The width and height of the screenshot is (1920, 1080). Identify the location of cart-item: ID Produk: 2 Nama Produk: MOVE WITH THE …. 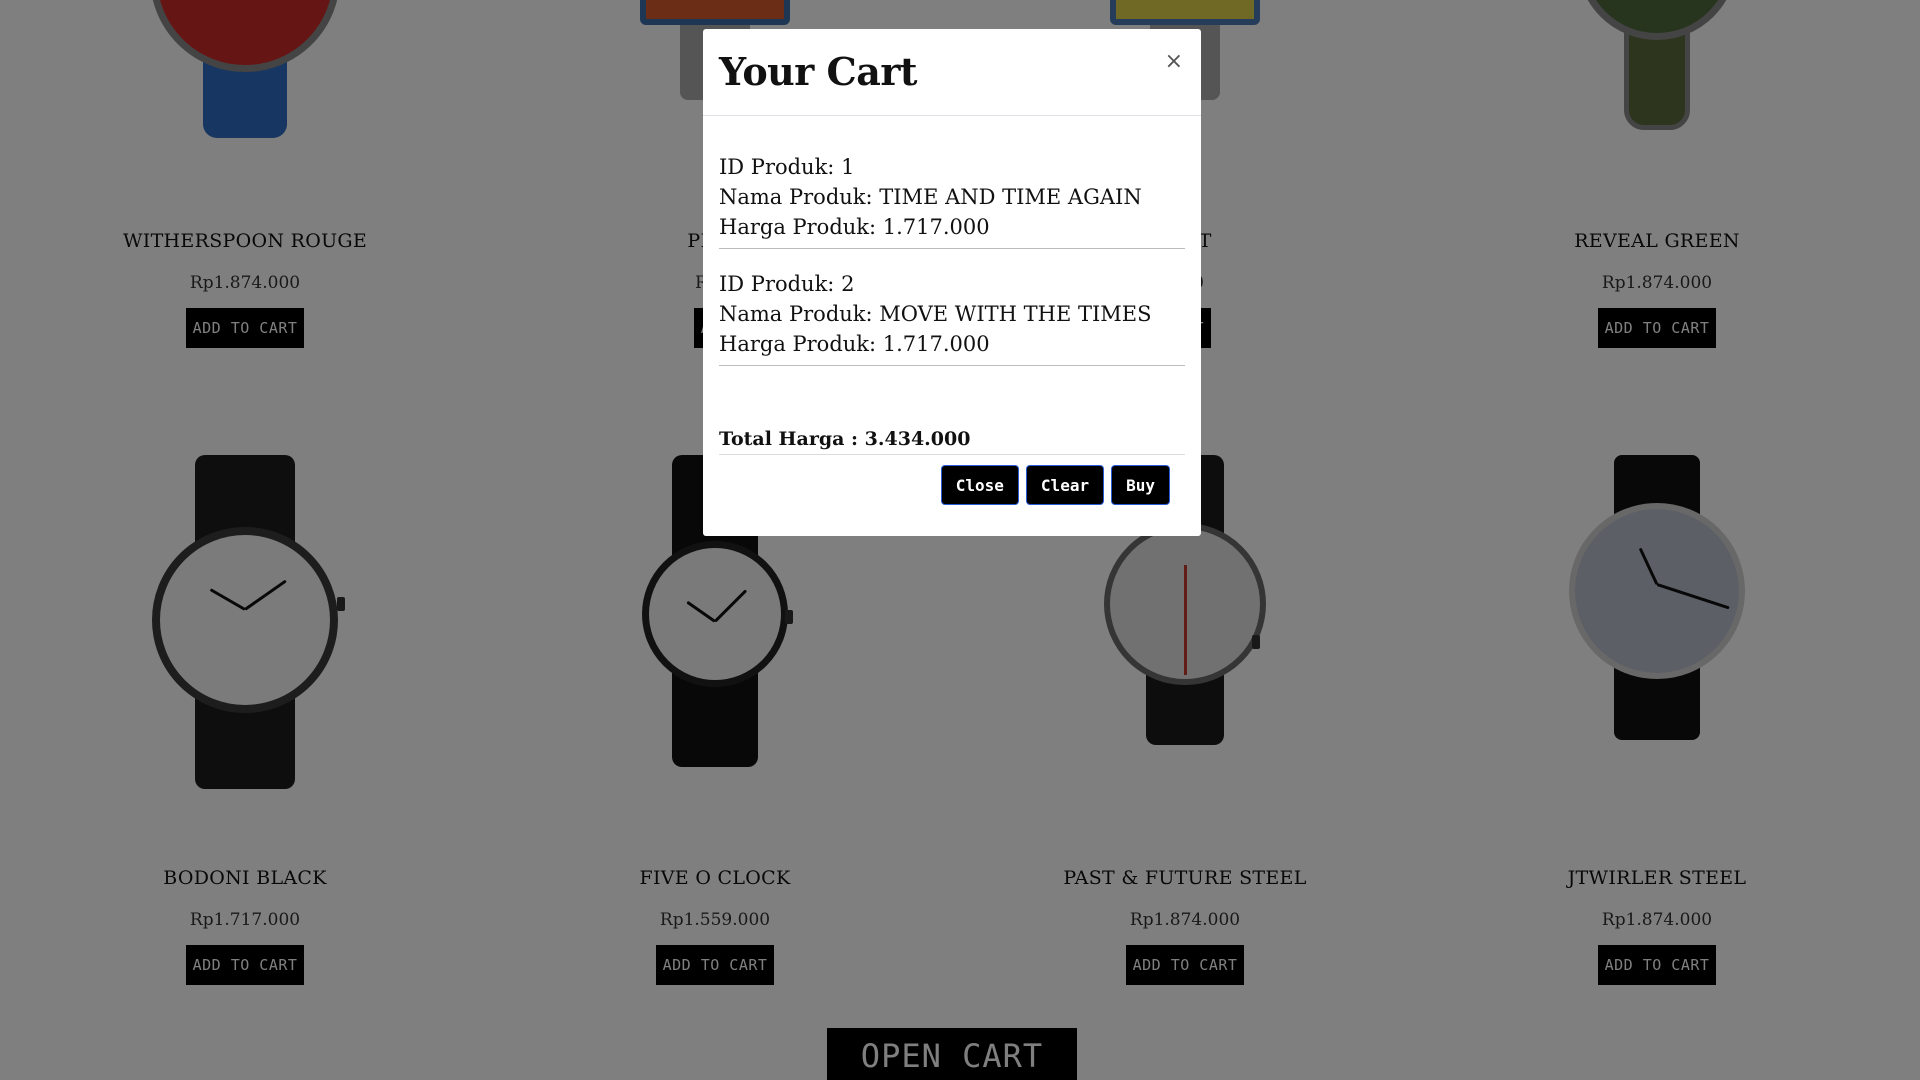
(952, 317).